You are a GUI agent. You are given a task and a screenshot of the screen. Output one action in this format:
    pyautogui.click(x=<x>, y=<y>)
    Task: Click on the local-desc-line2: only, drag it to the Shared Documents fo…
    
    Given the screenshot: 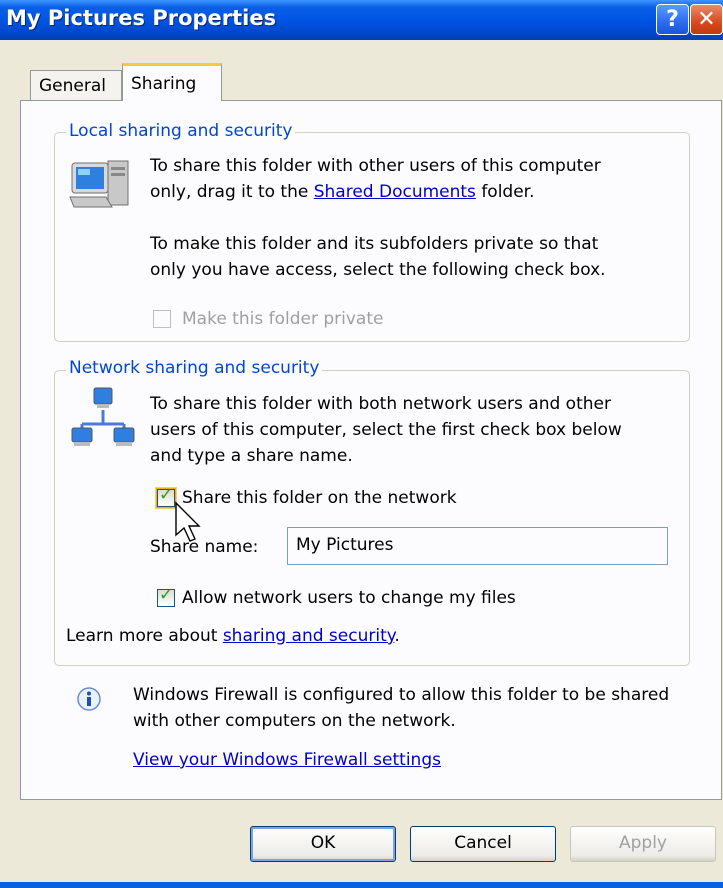 What is the action you would take?
    pyautogui.click(x=342, y=192)
    